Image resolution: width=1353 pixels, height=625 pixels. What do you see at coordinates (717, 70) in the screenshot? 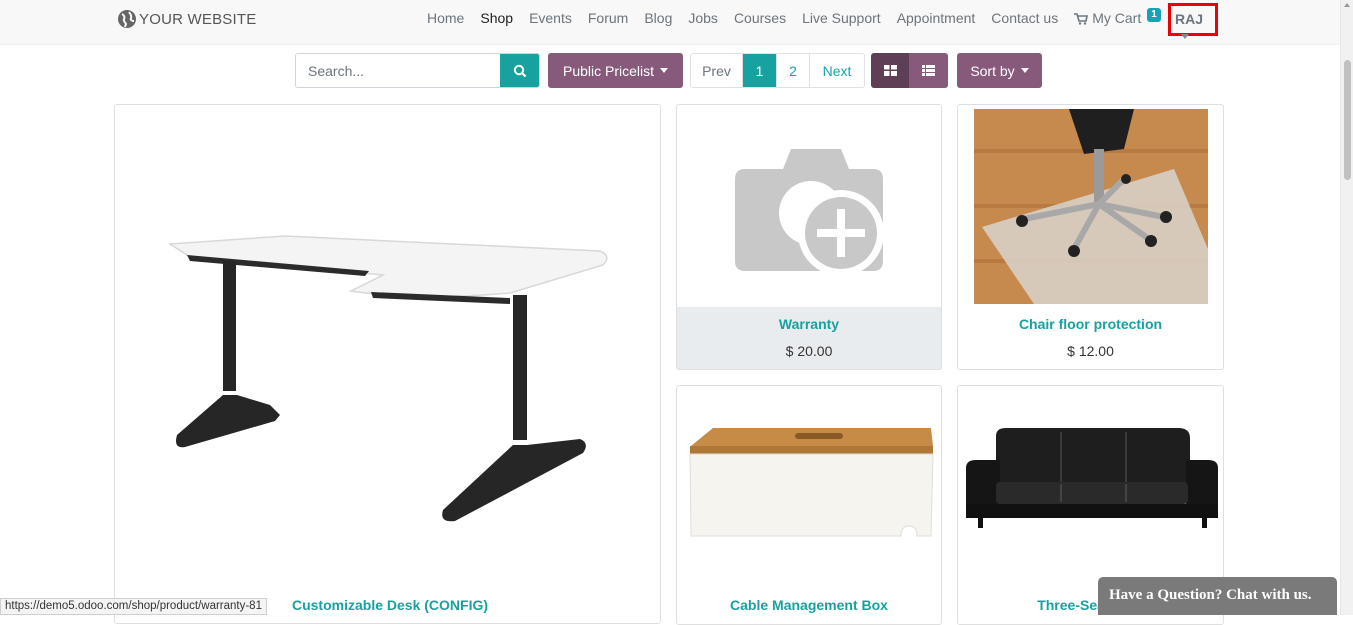
I see `pager-prev: Prev` at bounding box center [717, 70].